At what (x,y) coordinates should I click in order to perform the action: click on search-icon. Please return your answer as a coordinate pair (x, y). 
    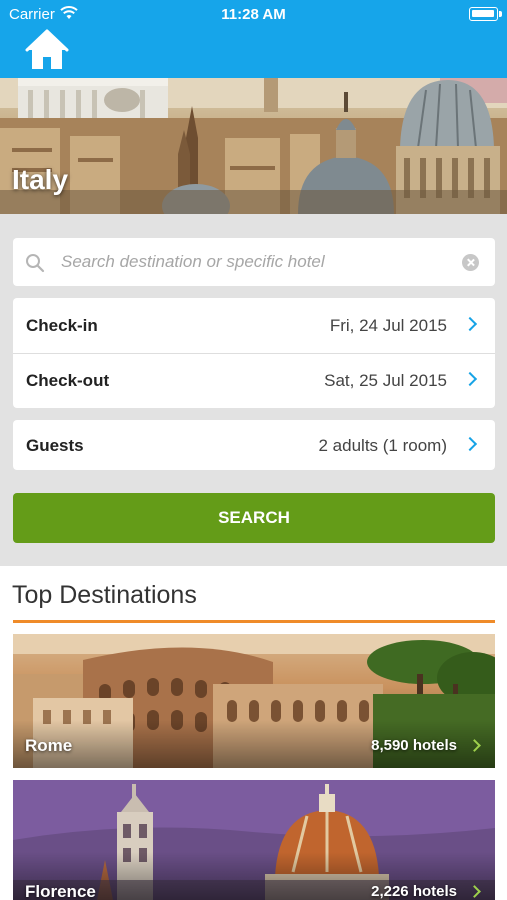
    Looking at the image, I should click on (35, 263).